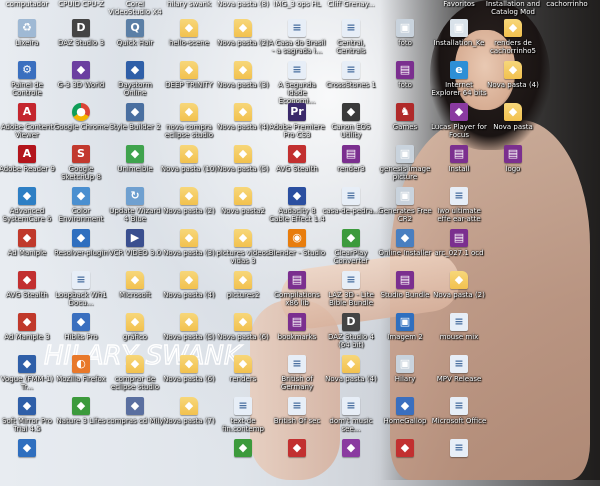 The height and width of the screenshot is (486, 600). What do you see at coordinates (28, 42) in the screenshot?
I see `desktop-shortcut: ♻ Lixeira` at bounding box center [28, 42].